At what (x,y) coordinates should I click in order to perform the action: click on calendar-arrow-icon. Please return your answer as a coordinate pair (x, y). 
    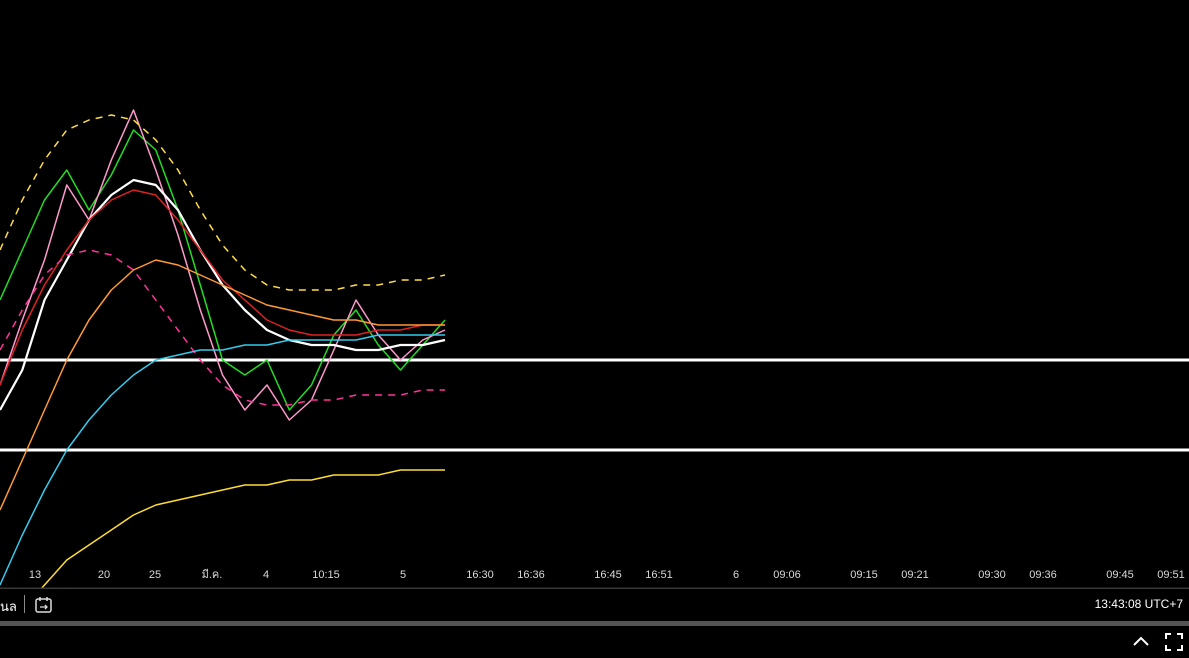
    Looking at the image, I should click on (44, 605).